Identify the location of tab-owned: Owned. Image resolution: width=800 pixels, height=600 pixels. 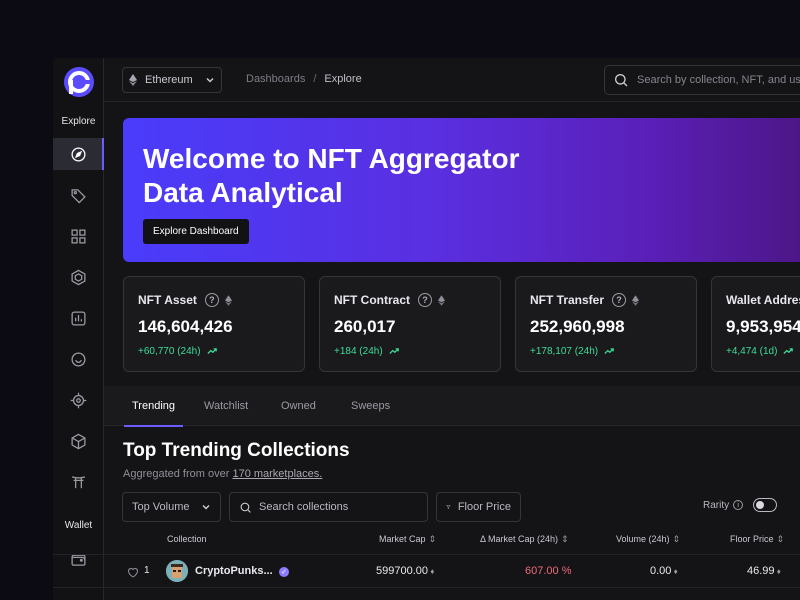
(298, 406).